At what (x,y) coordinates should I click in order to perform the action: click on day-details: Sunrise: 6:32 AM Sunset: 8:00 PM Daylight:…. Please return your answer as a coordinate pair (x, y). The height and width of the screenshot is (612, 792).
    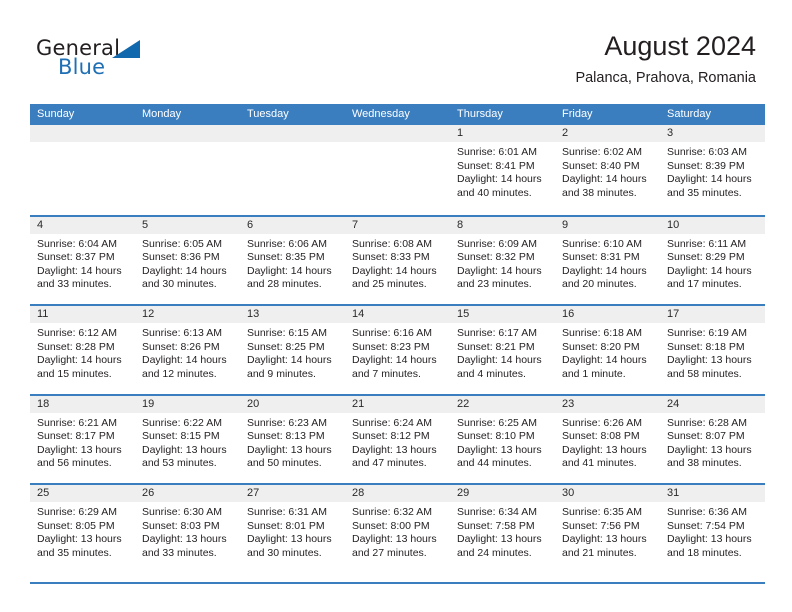
    Looking at the image, I should click on (397, 531).